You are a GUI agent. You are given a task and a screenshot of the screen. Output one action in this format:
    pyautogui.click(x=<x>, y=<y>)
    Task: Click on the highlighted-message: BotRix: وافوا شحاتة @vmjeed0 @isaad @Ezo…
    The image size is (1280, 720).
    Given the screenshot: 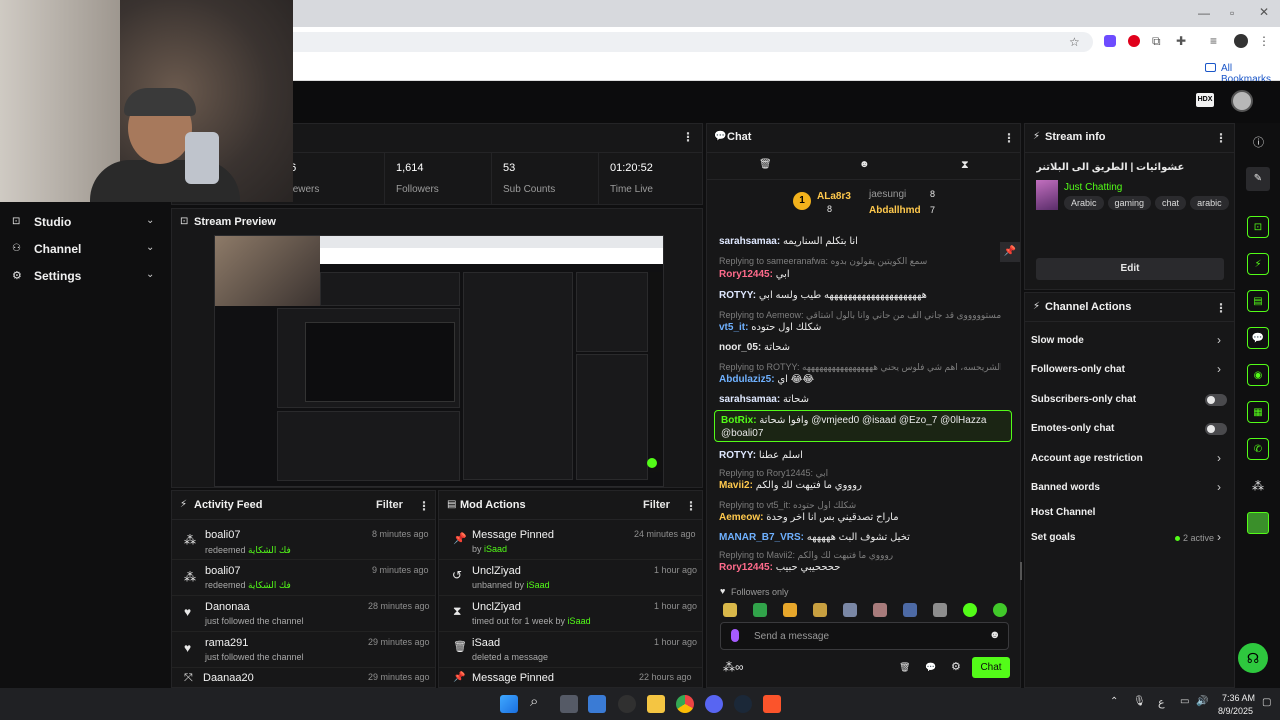 What is the action you would take?
    pyautogui.click(x=863, y=426)
    